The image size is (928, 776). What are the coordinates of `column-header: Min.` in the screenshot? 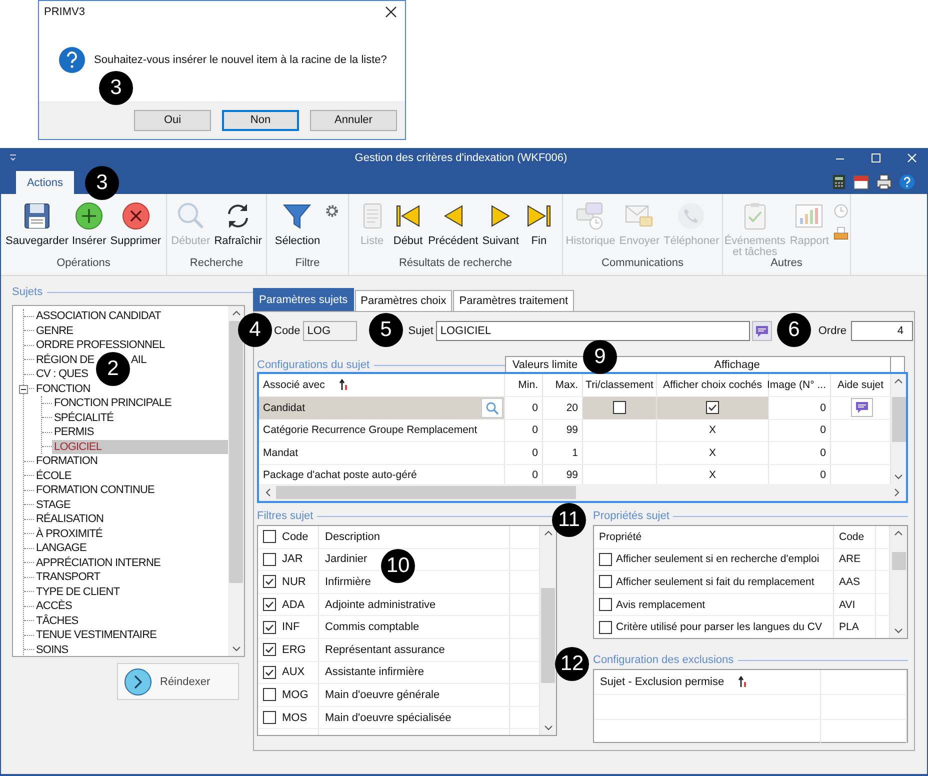 It's located at (524, 385).